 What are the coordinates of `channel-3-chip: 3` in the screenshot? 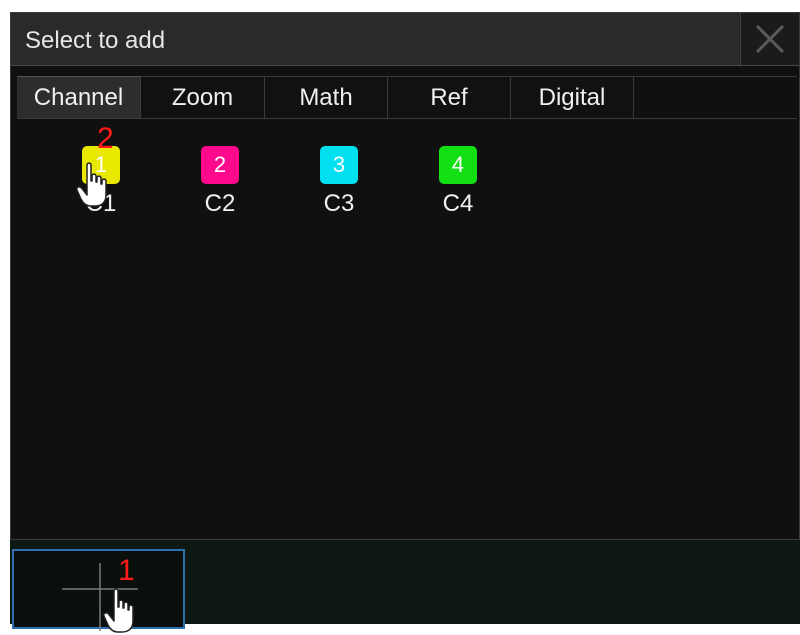 It's located at (339, 165).